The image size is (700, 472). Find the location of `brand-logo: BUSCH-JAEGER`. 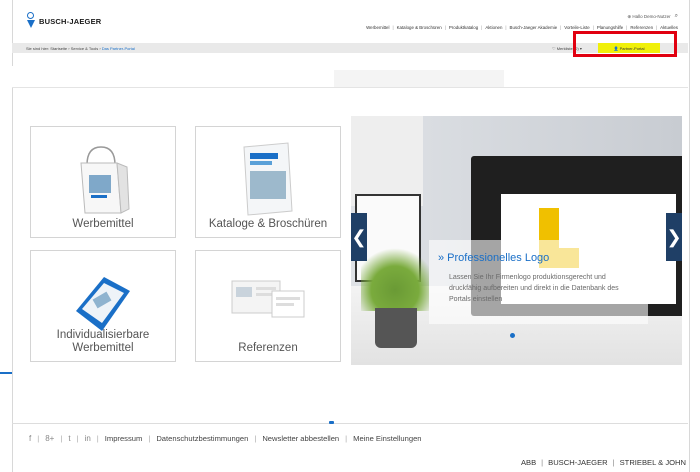

brand-logo: BUSCH-JAEGER is located at coordinates (63, 21).